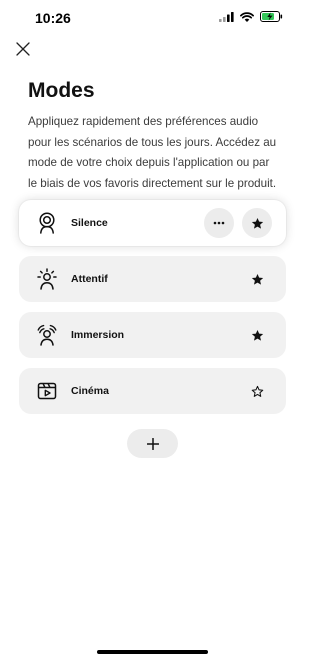 Image resolution: width=320 pixels, height=661 pixels. What do you see at coordinates (89, 223) in the screenshot?
I see `mode-label-silence: Silence` at bounding box center [89, 223].